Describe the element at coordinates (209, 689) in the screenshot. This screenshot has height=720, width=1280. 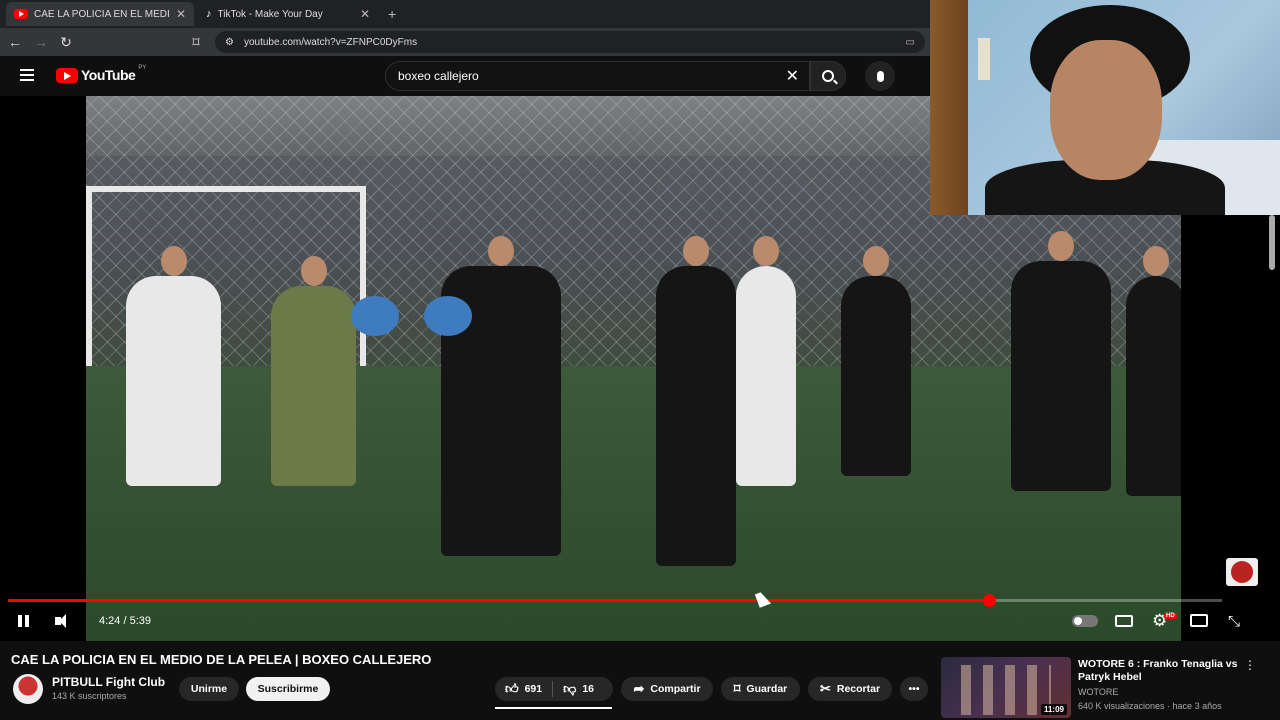
I see `join-button: Unirme` at that location.